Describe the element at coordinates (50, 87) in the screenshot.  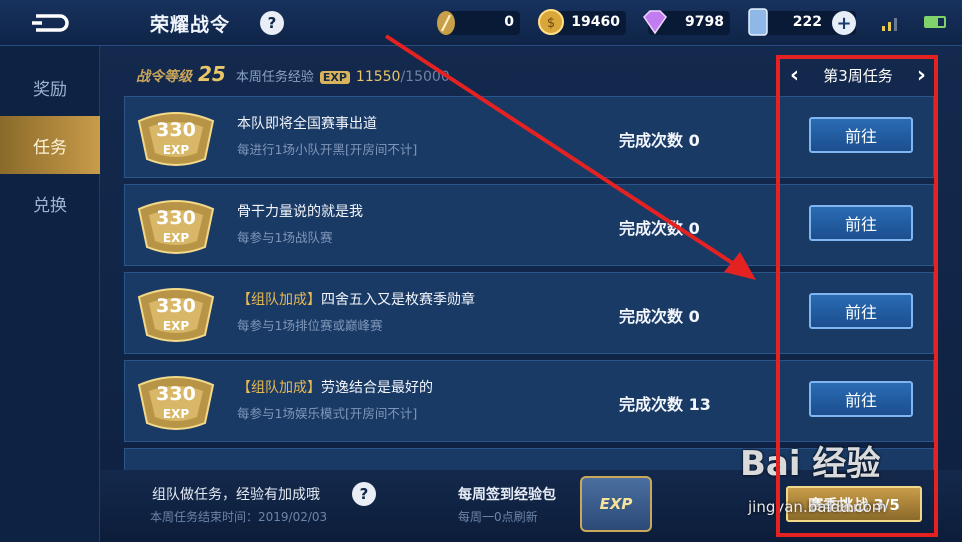
I see `sidebar-item-rewards: 奖励` at that location.